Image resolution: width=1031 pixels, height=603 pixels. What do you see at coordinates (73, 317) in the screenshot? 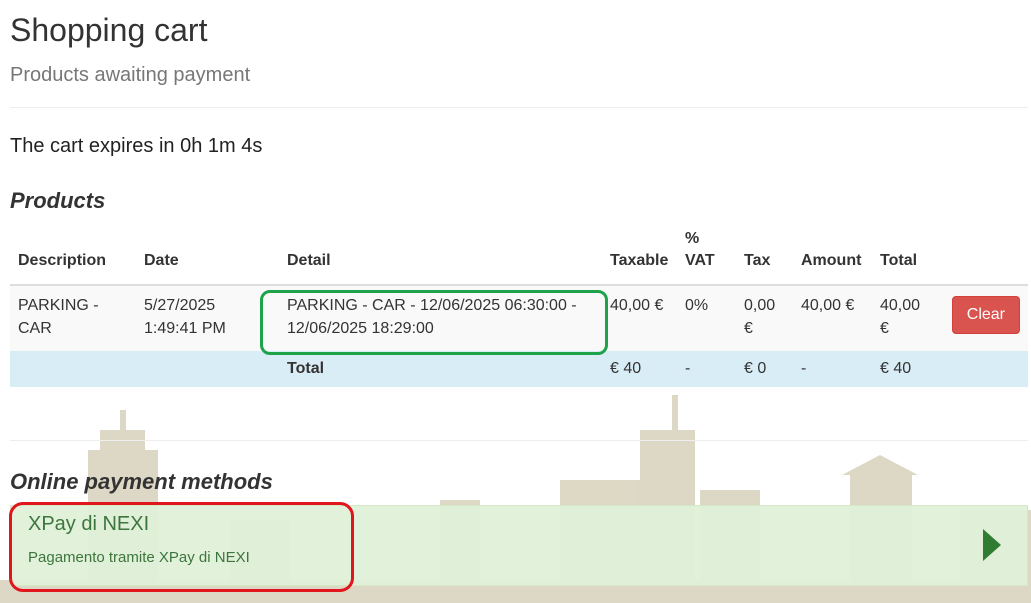
I see `cell-description: PARKING - CAR` at bounding box center [73, 317].